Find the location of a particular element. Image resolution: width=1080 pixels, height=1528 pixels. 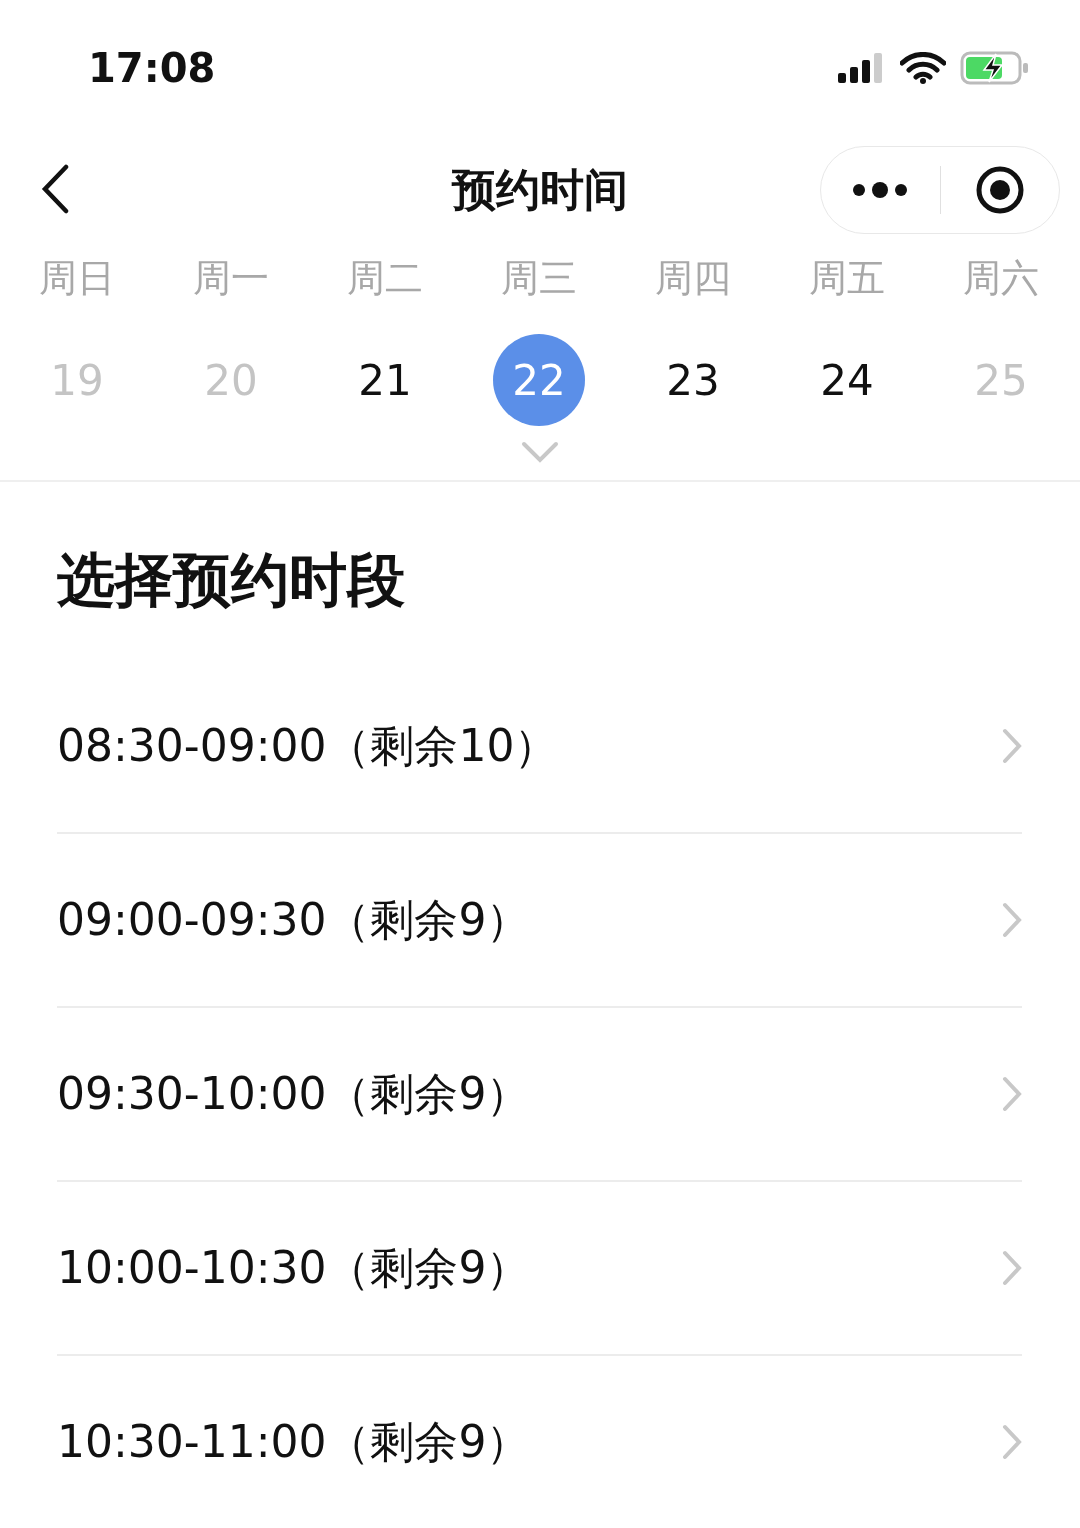

target-icon is located at coordinates (999, 190).